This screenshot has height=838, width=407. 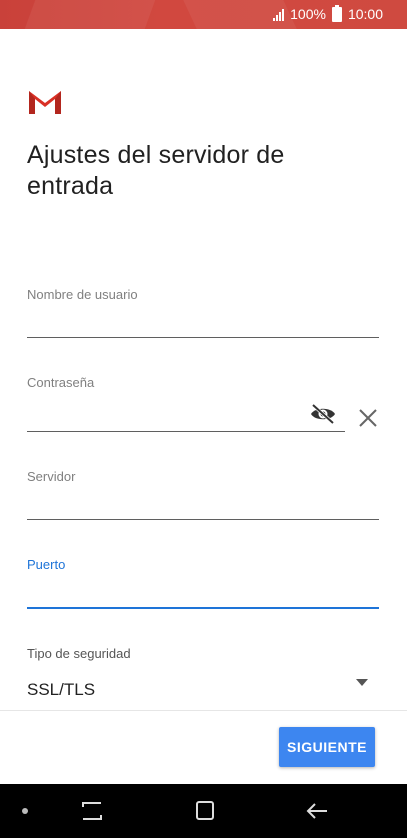 I want to click on server-label: Servidor, so click(x=51, y=476).